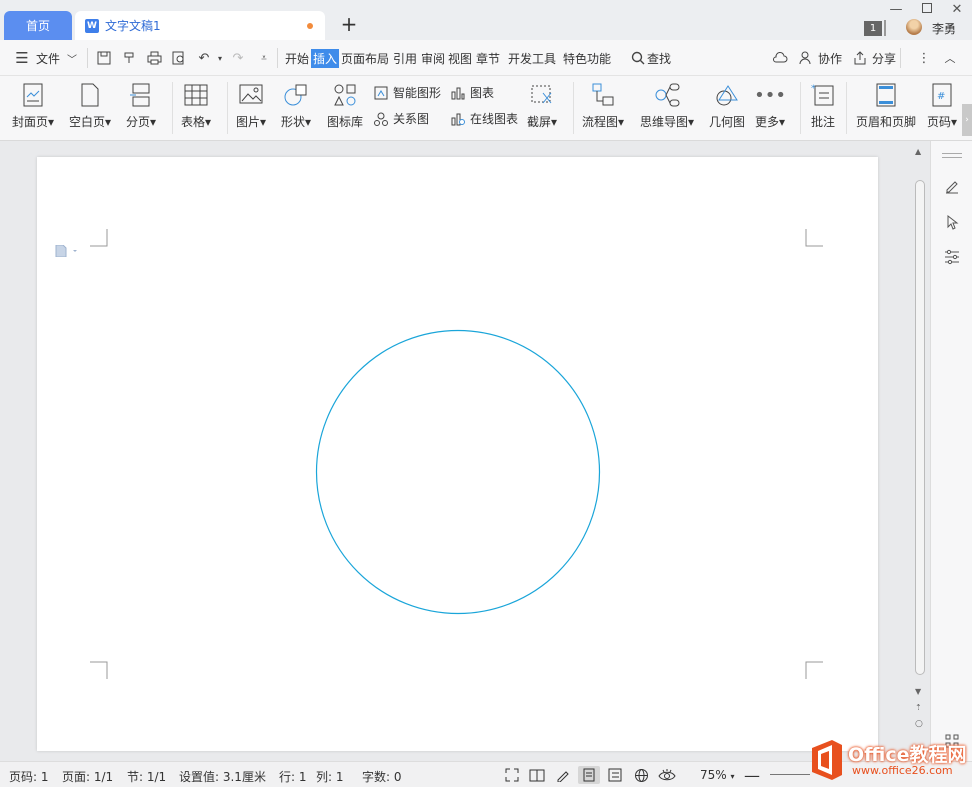 This screenshot has width=972, height=787. I want to click on minimize-button: —, so click(896, 9).